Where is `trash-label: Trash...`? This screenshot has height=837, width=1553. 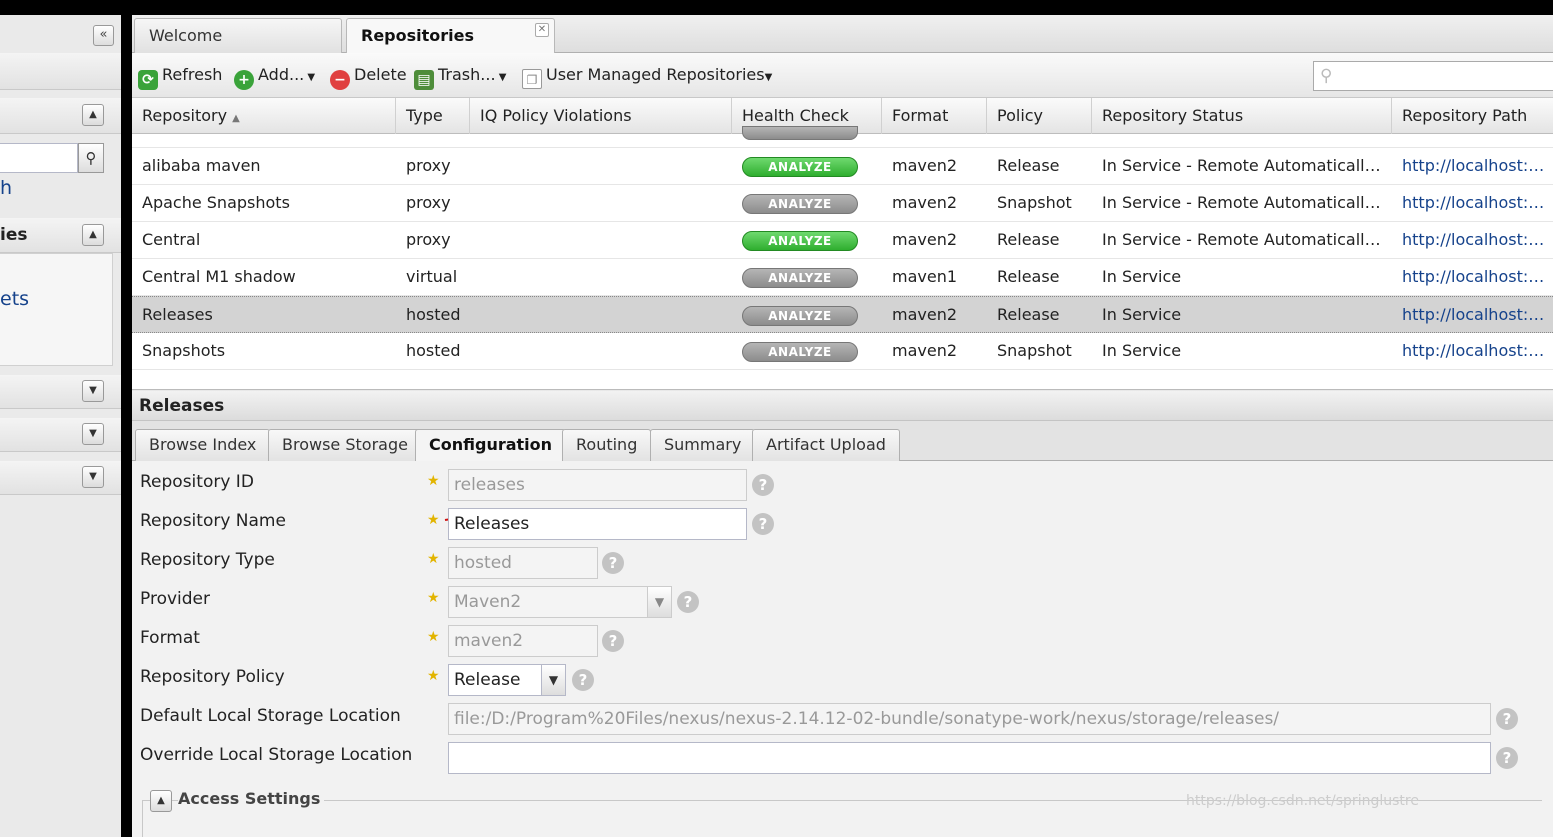 trash-label: Trash... is located at coordinates (467, 74).